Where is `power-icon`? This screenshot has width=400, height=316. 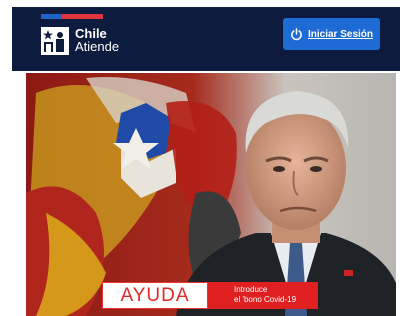
power-icon is located at coordinates (296, 33).